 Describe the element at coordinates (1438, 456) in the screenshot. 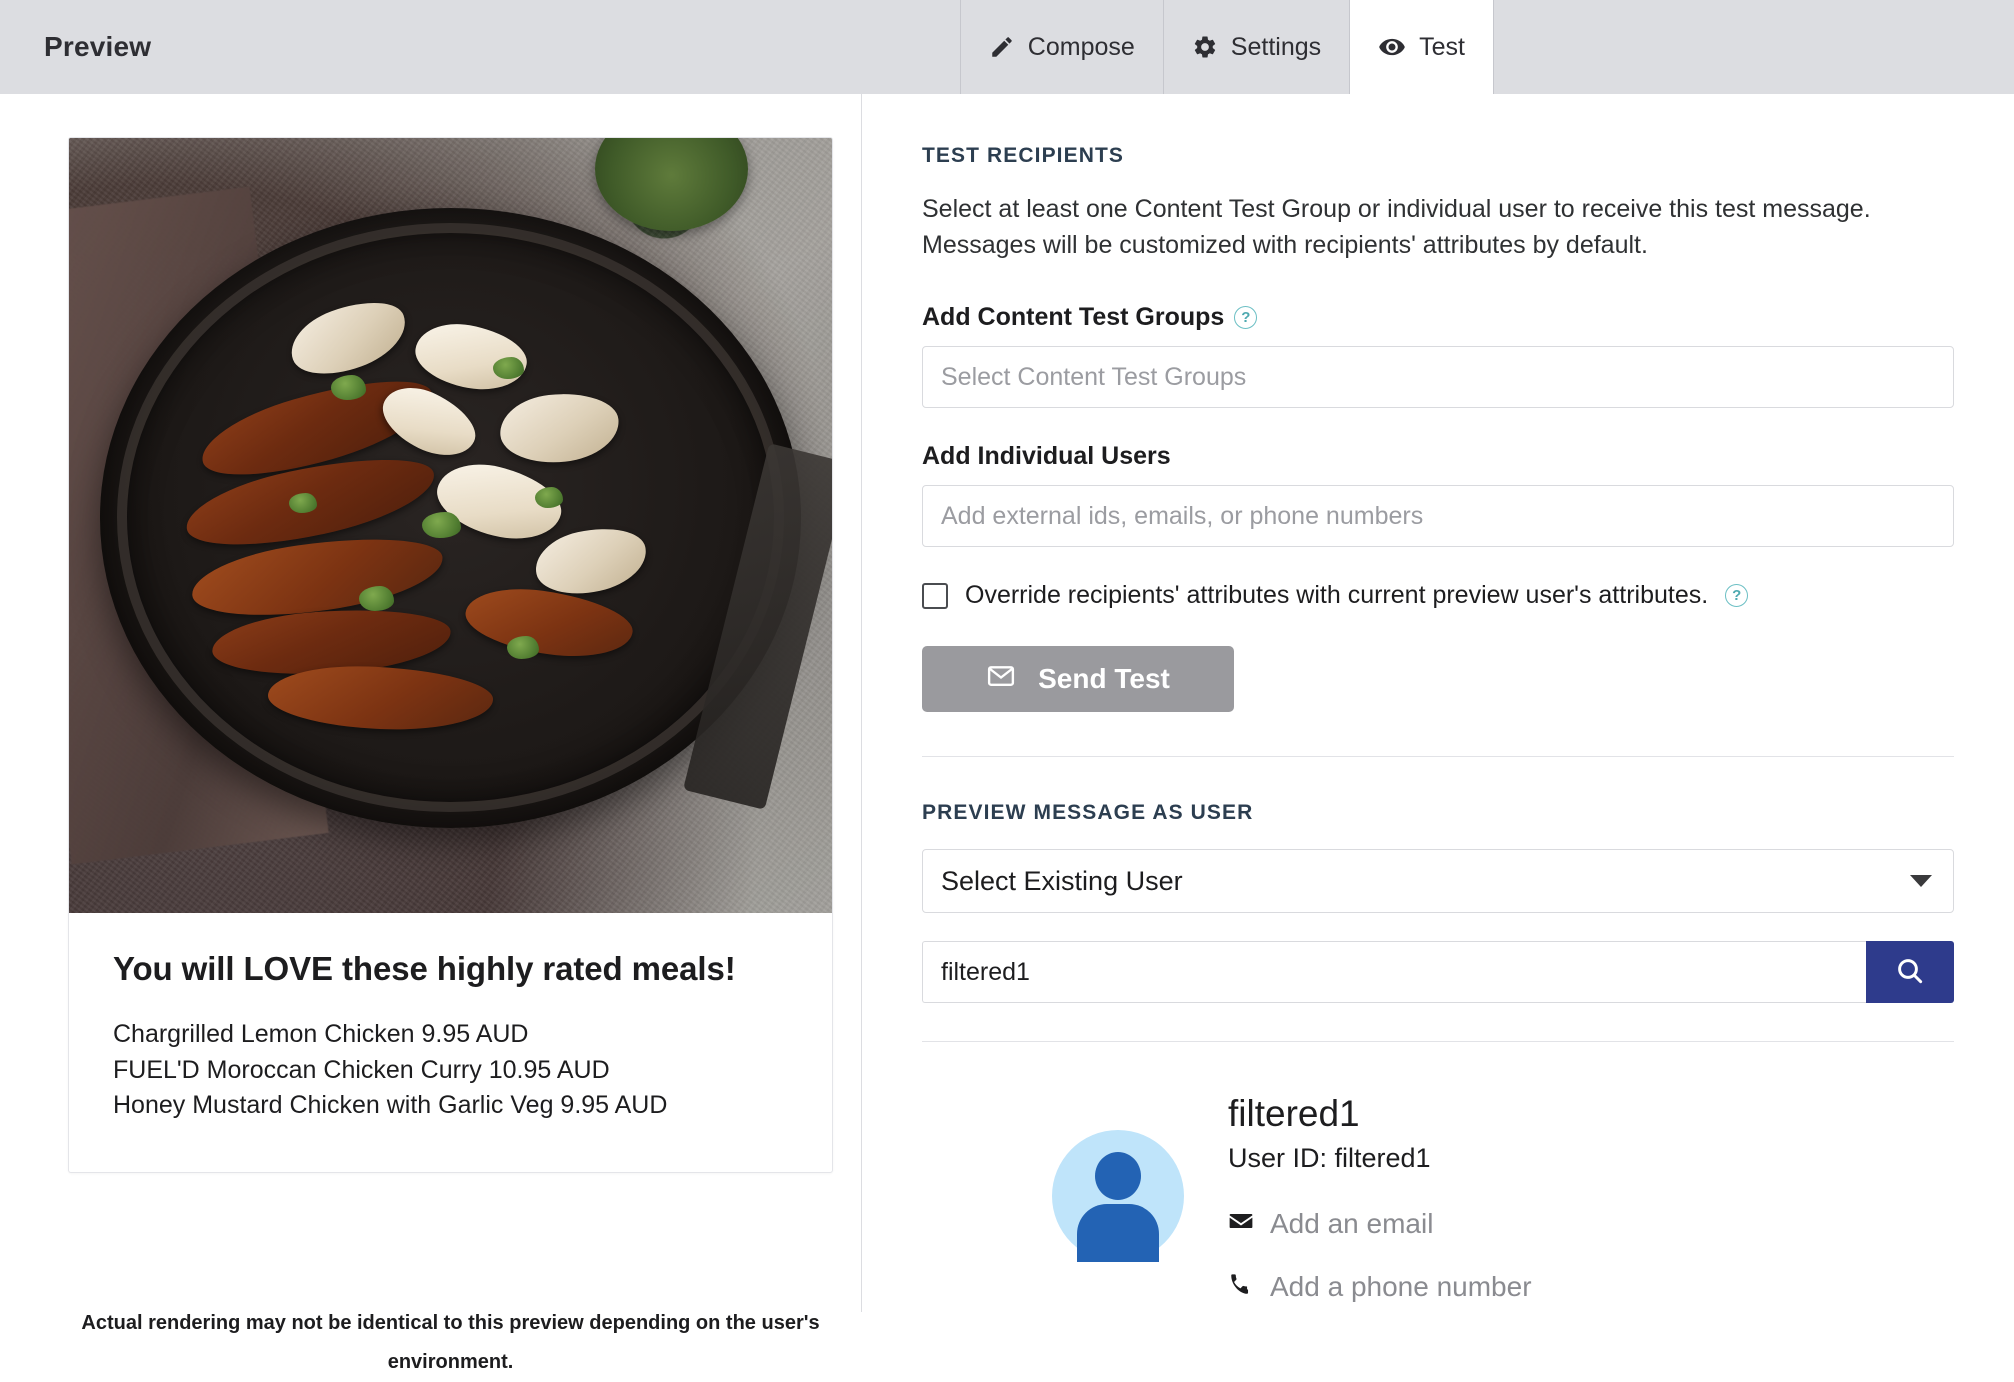

I see `individual-users-label-row: Add Individual Users` at that location.